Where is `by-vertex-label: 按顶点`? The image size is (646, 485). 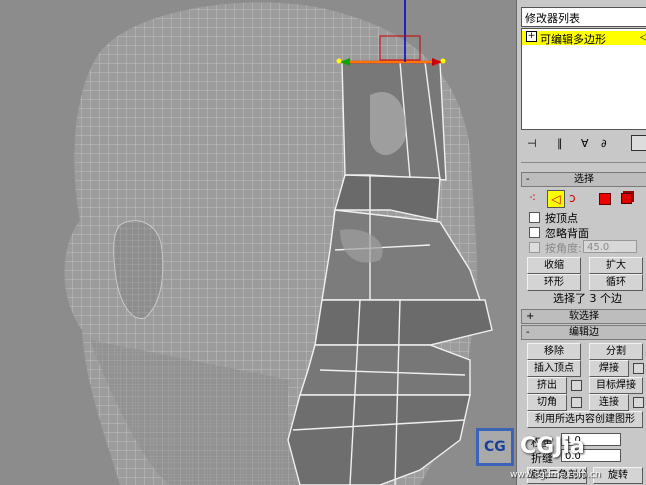 by-vertex-label: 按顶点 is located at coordinates (561, 218).